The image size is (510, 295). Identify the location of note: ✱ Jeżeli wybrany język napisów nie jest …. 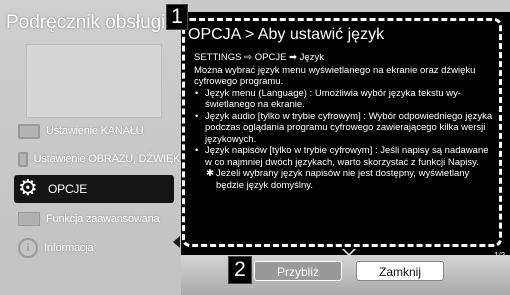
(346, 179).